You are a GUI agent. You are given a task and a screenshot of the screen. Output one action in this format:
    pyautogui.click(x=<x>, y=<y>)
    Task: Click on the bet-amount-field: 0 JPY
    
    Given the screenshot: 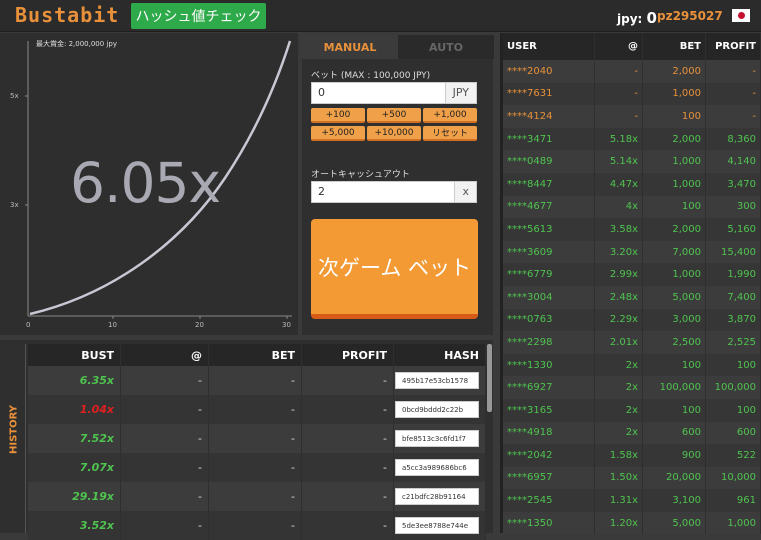 What is the action you would take?
    pyautogui.click(x=394, y=93)
    